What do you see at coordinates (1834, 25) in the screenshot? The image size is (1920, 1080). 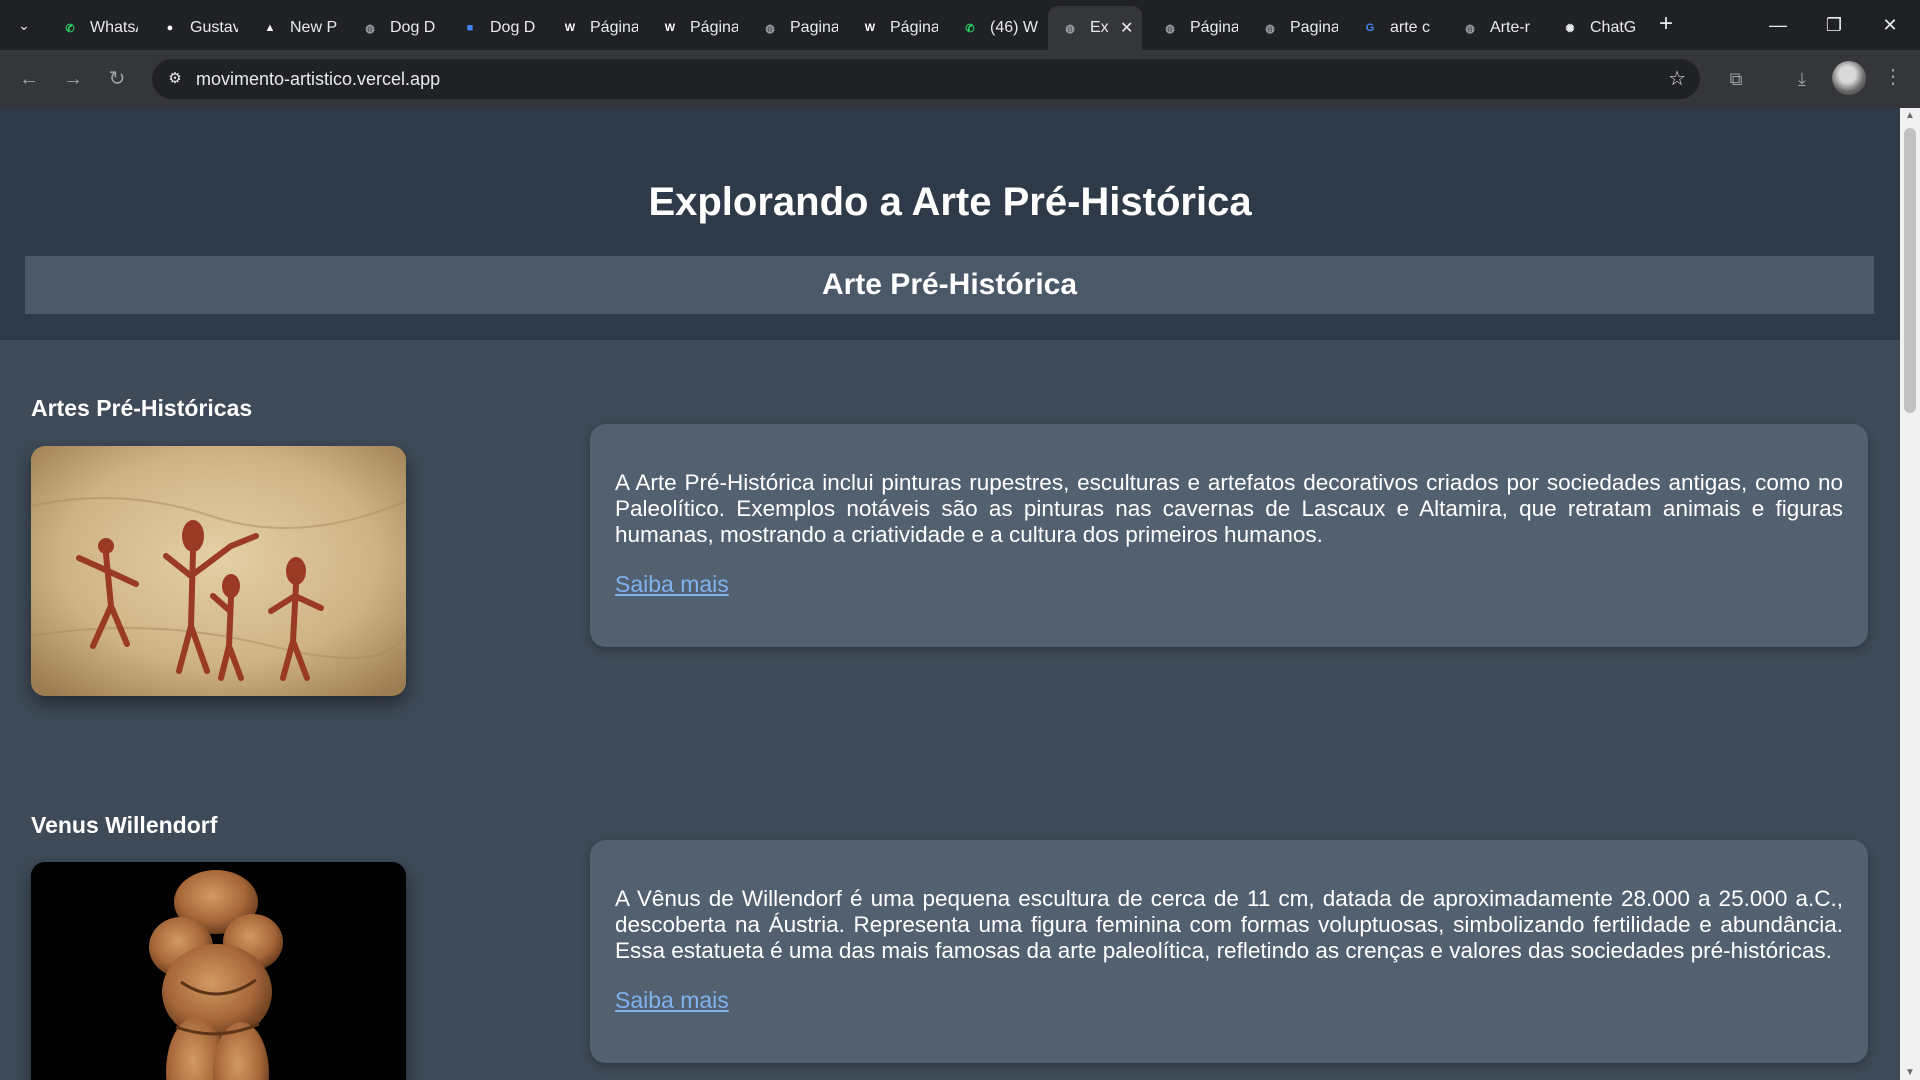 I see `restore-button: ❐` at bounding box center [1834, 25].